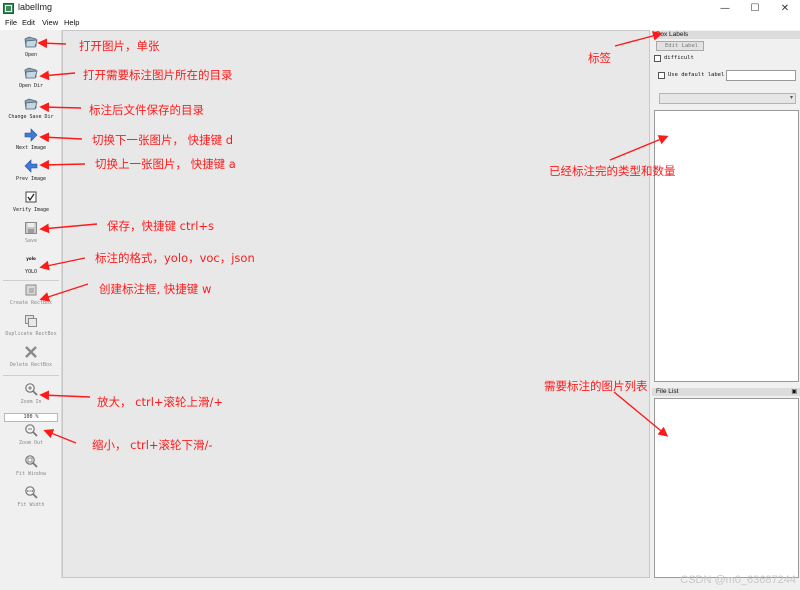  Describe the element at coordinates (8, 8) in the screenshot. I see `labelimg-app-icon` at that location.